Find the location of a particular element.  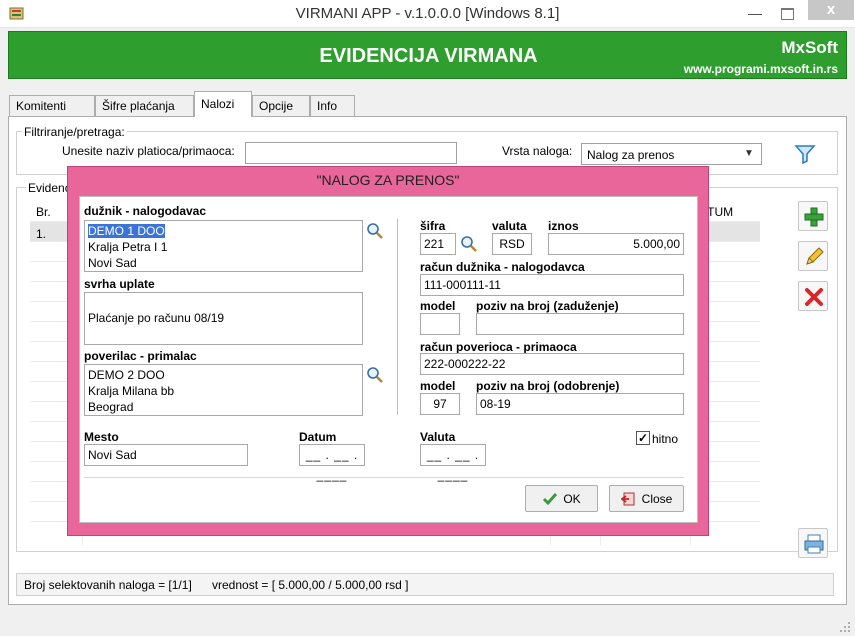

reference-debit-input is located at coordinates (580, 324).